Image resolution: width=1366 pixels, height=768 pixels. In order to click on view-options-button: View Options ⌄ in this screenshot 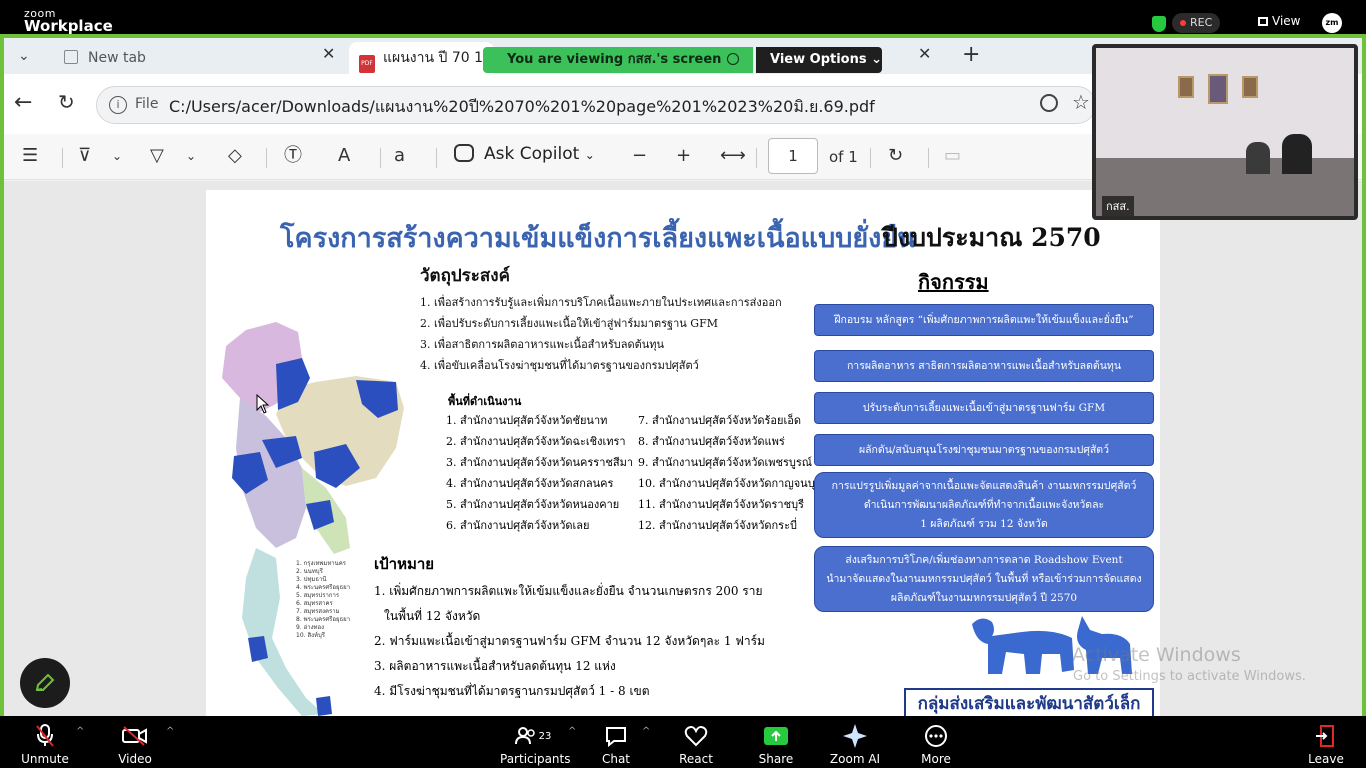, I will do `click(819, 60)`.